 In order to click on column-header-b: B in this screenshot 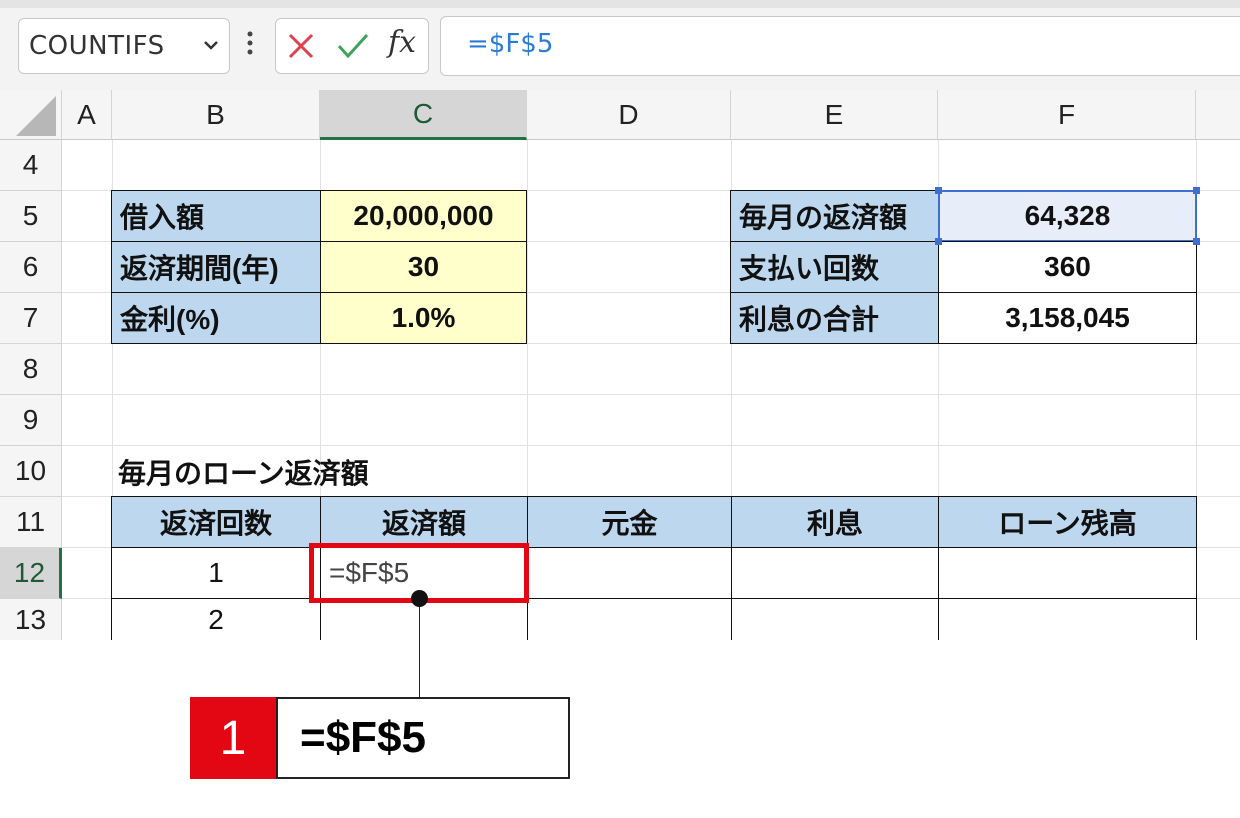, I will do `click(216, 115)`.